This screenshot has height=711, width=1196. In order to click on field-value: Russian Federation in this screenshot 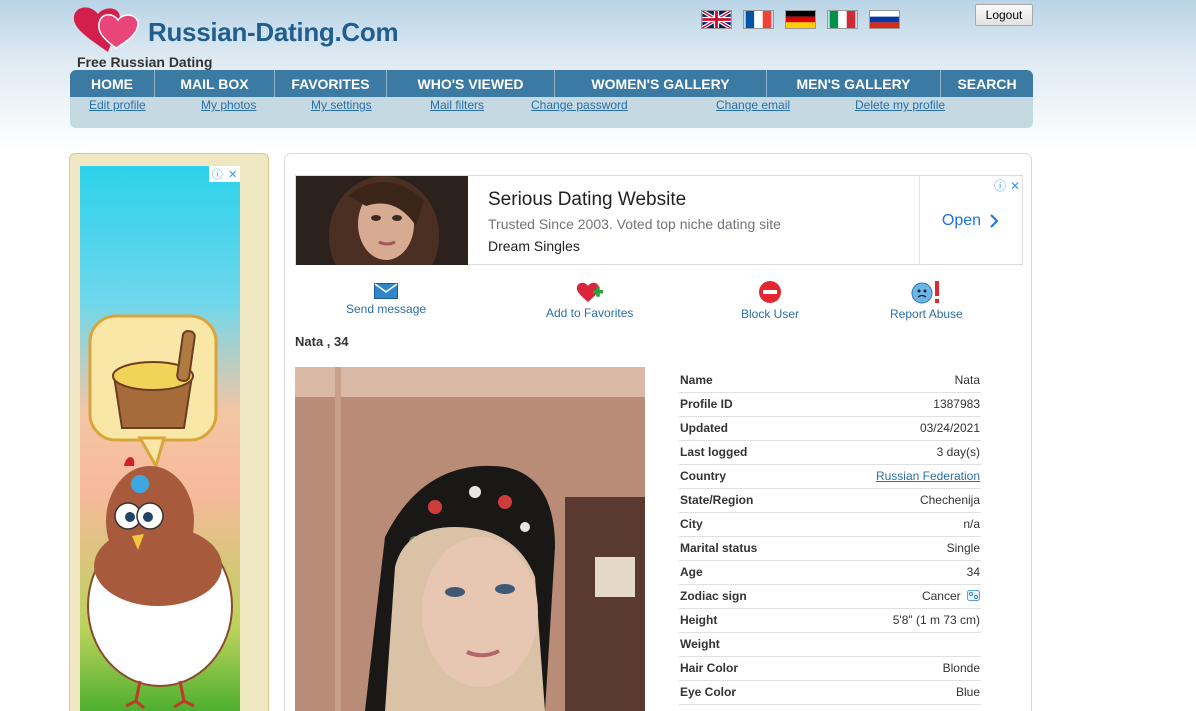, I will do `click(894, 476)`.